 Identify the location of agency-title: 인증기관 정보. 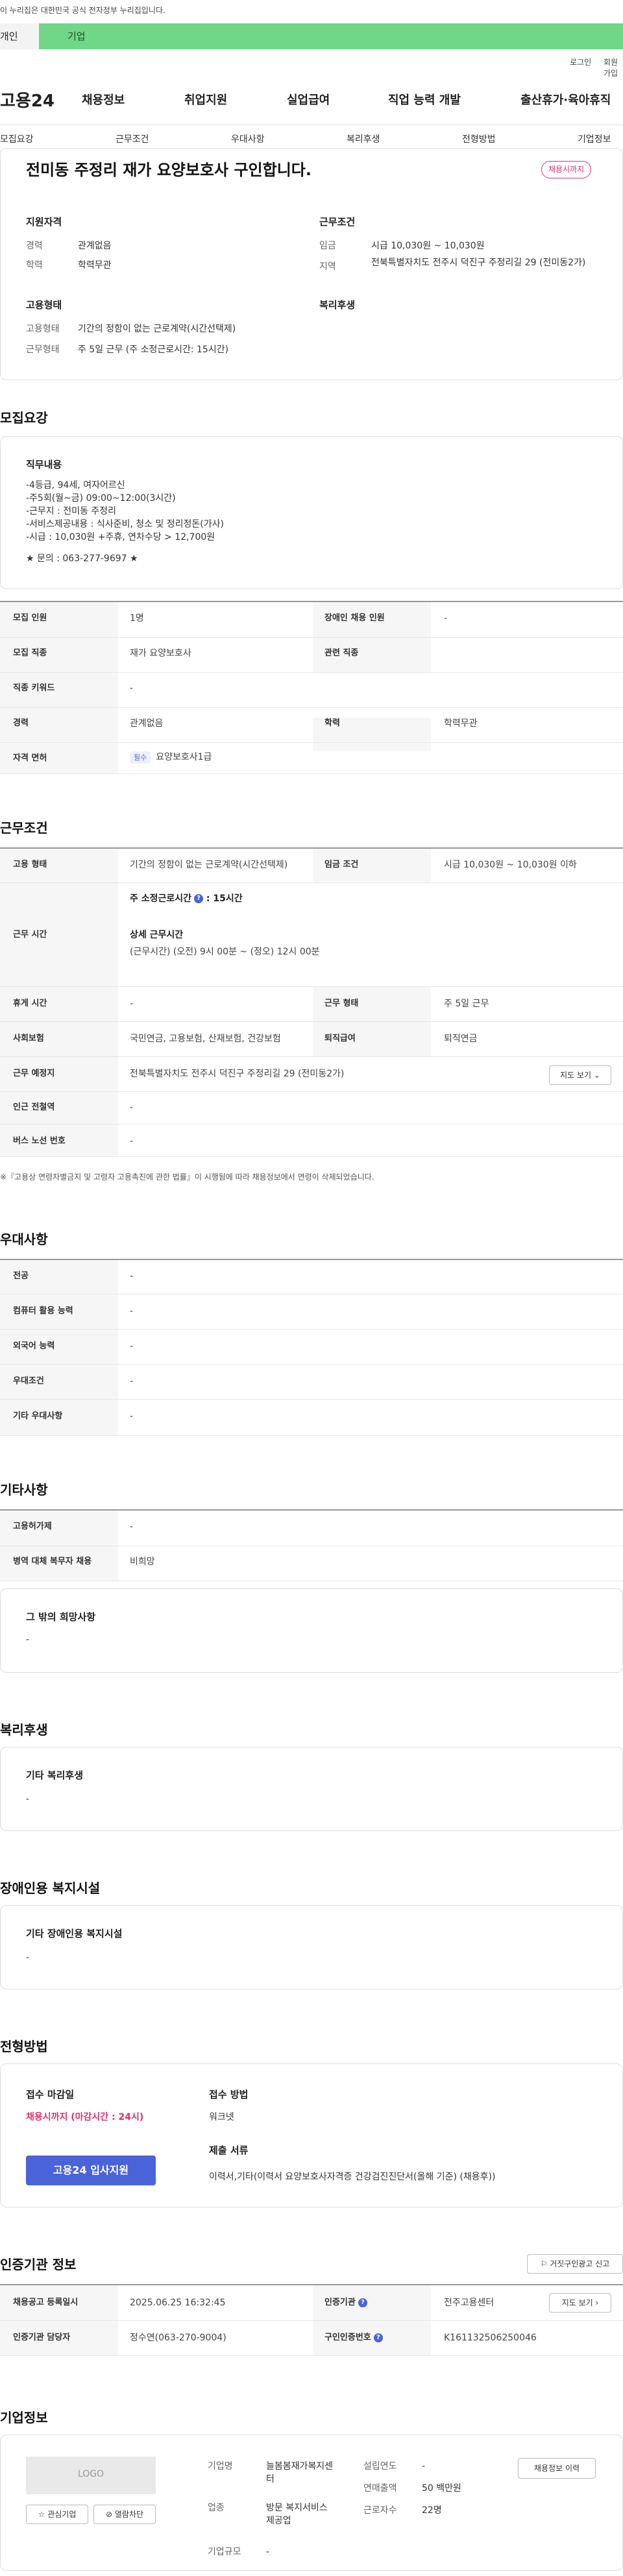
(38, 2264).